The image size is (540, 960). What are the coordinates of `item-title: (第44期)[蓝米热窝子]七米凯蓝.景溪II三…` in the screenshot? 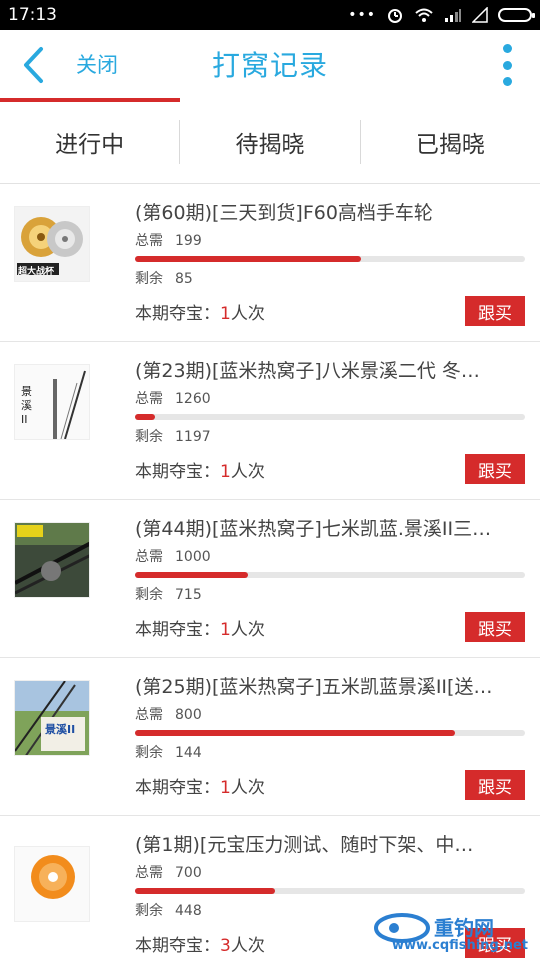 It's located at (313, 529).